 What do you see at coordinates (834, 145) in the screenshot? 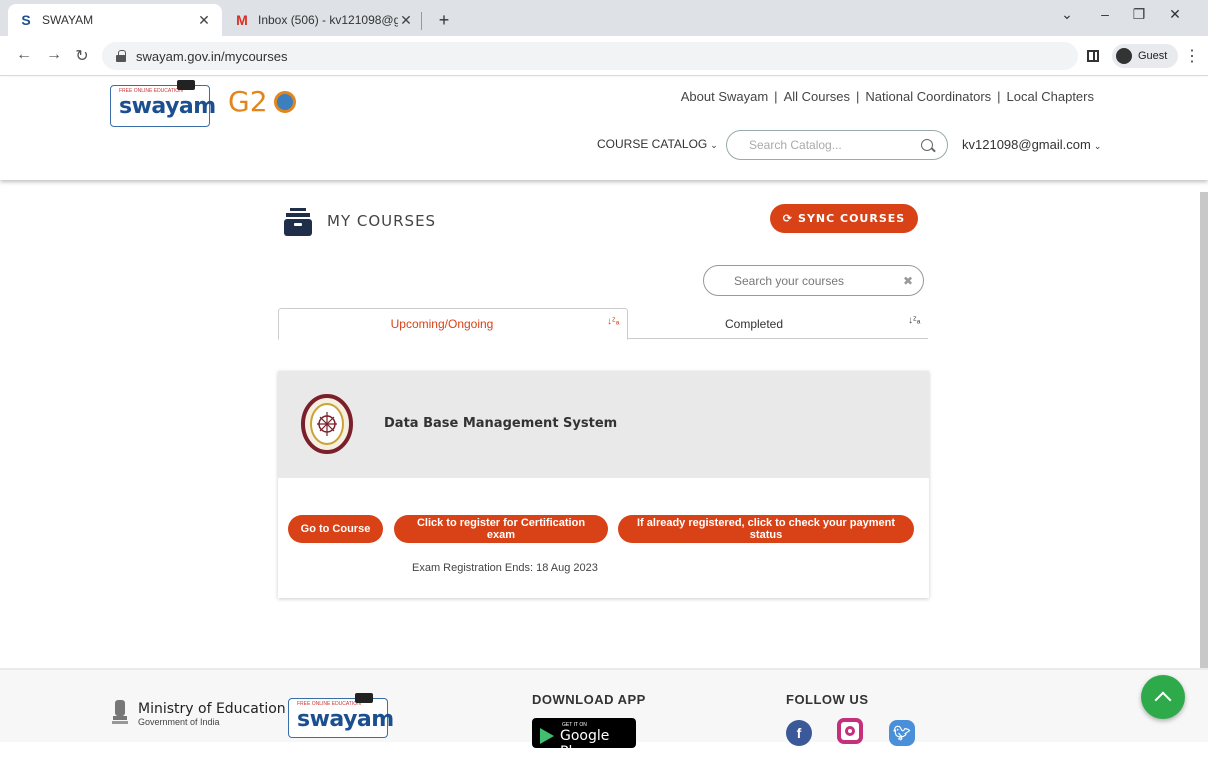
I see `catalog-search-input` at bounding box center [834, 145].